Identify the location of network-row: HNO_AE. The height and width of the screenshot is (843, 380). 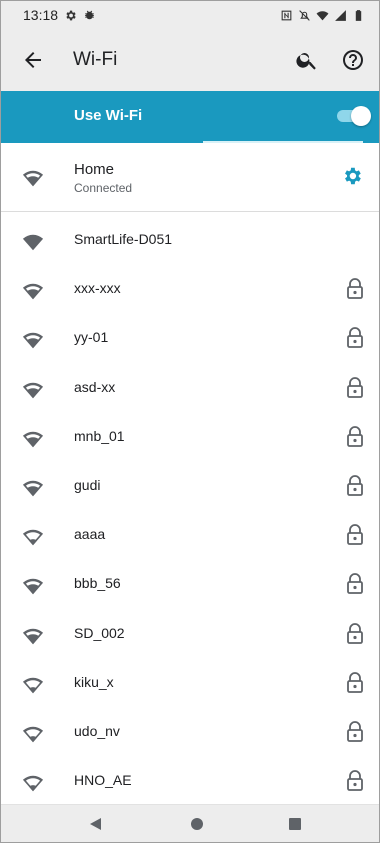
(190, 782).